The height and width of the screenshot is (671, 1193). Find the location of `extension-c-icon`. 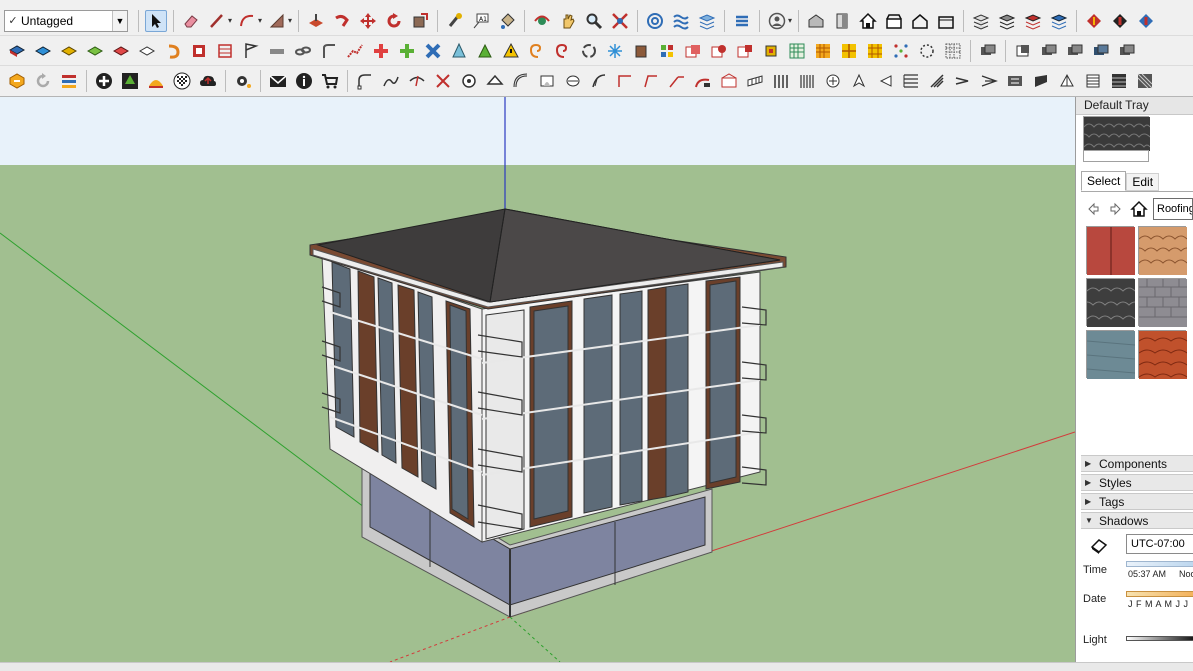

extension-c-icon is located at coordinates (1146, 21).